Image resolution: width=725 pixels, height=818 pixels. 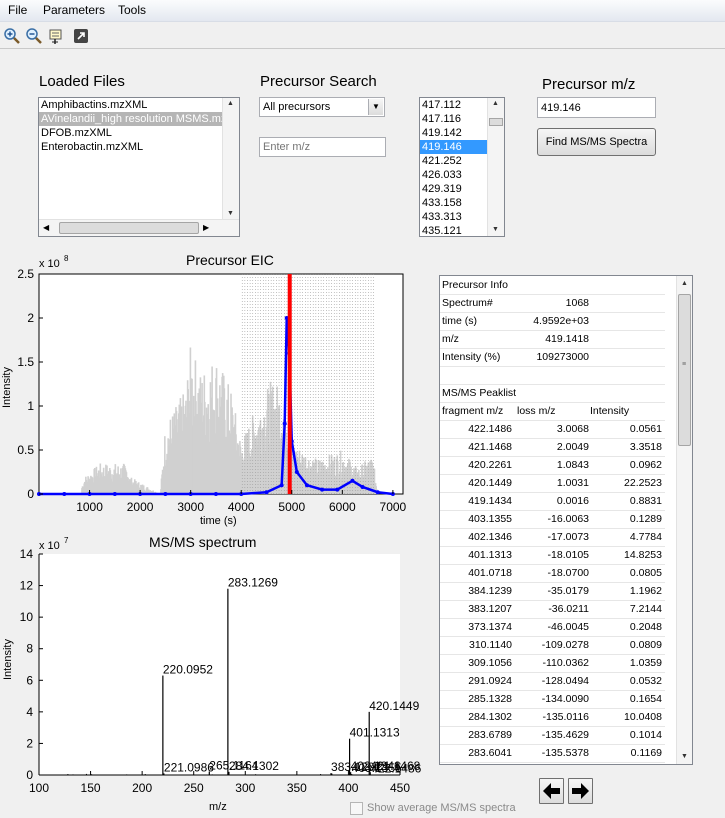 What do you see at coordinates (551, 791) in the screenshot?
I see `previous-spectrum-button` at bounding box center [551, 791].